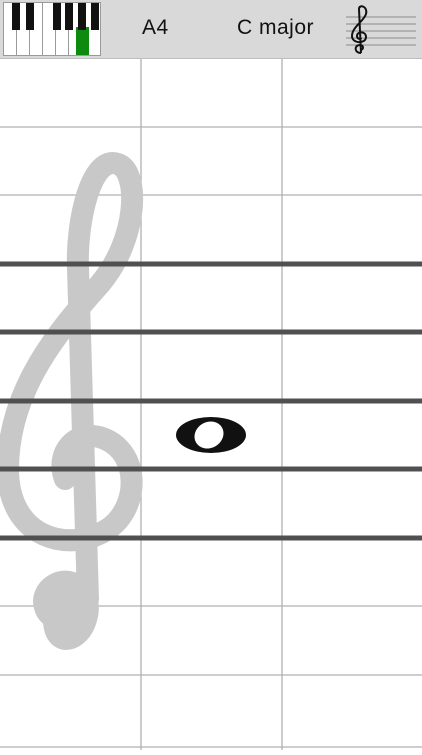 This screenshot has height=755, width=422. I want to click on note-name-label: A4, so click(155, 27).